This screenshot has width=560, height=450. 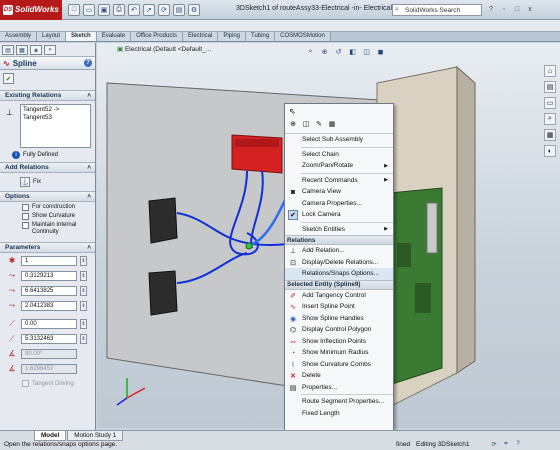 I want to click on tab-office-products: Office Products, so click(x=157, y=36).